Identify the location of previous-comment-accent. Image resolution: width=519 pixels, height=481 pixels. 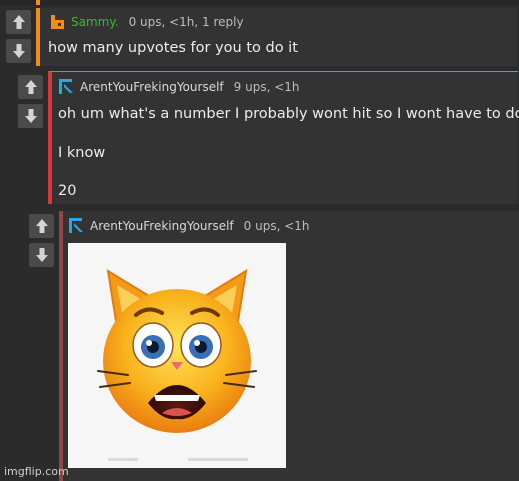
(38, 2).